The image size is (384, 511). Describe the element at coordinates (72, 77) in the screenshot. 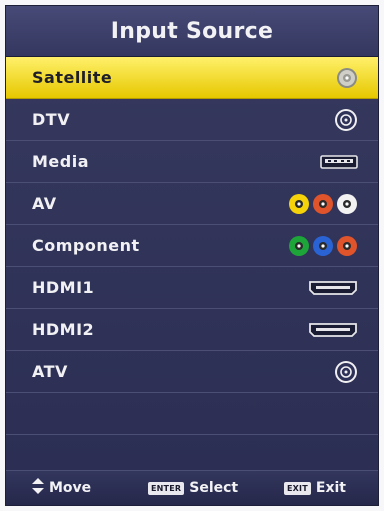

I see `source-item-label: Satellite` at that location.